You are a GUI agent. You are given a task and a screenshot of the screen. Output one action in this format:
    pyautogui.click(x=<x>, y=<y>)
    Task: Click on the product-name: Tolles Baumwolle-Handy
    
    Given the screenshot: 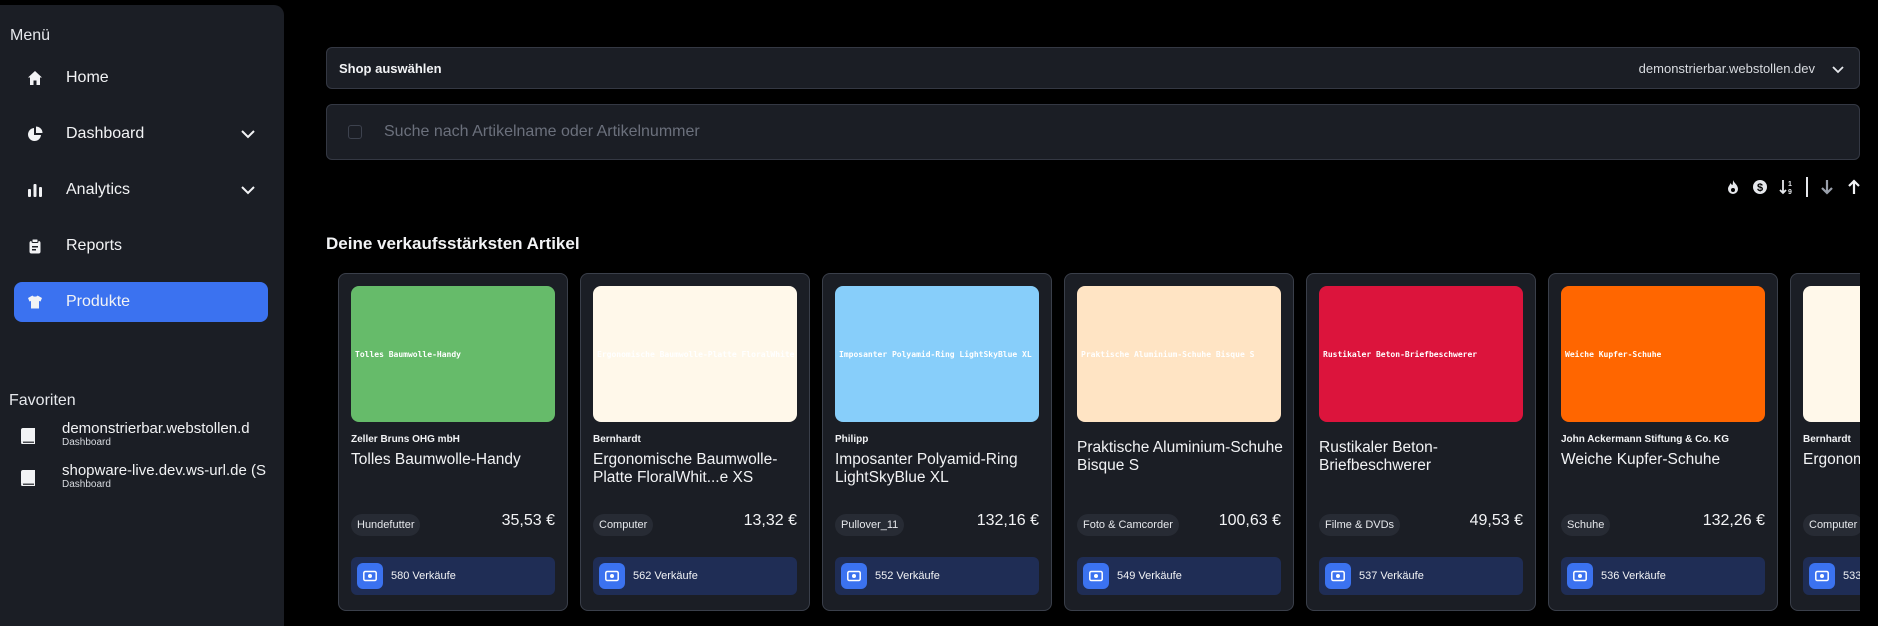 What is the action you would take?
    pyautogui.click(x=436, y=459)
    